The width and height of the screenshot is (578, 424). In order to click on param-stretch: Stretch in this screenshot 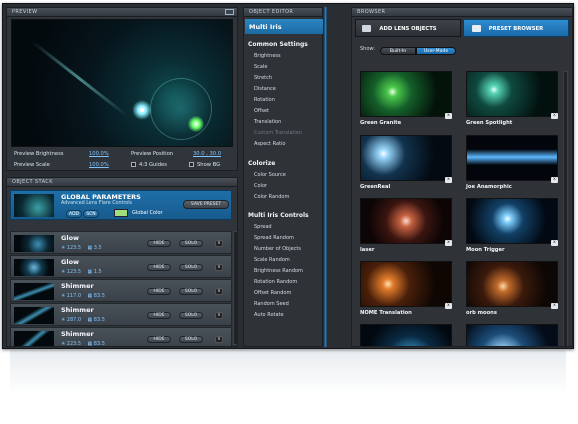, I will do `click(286, 78)`.